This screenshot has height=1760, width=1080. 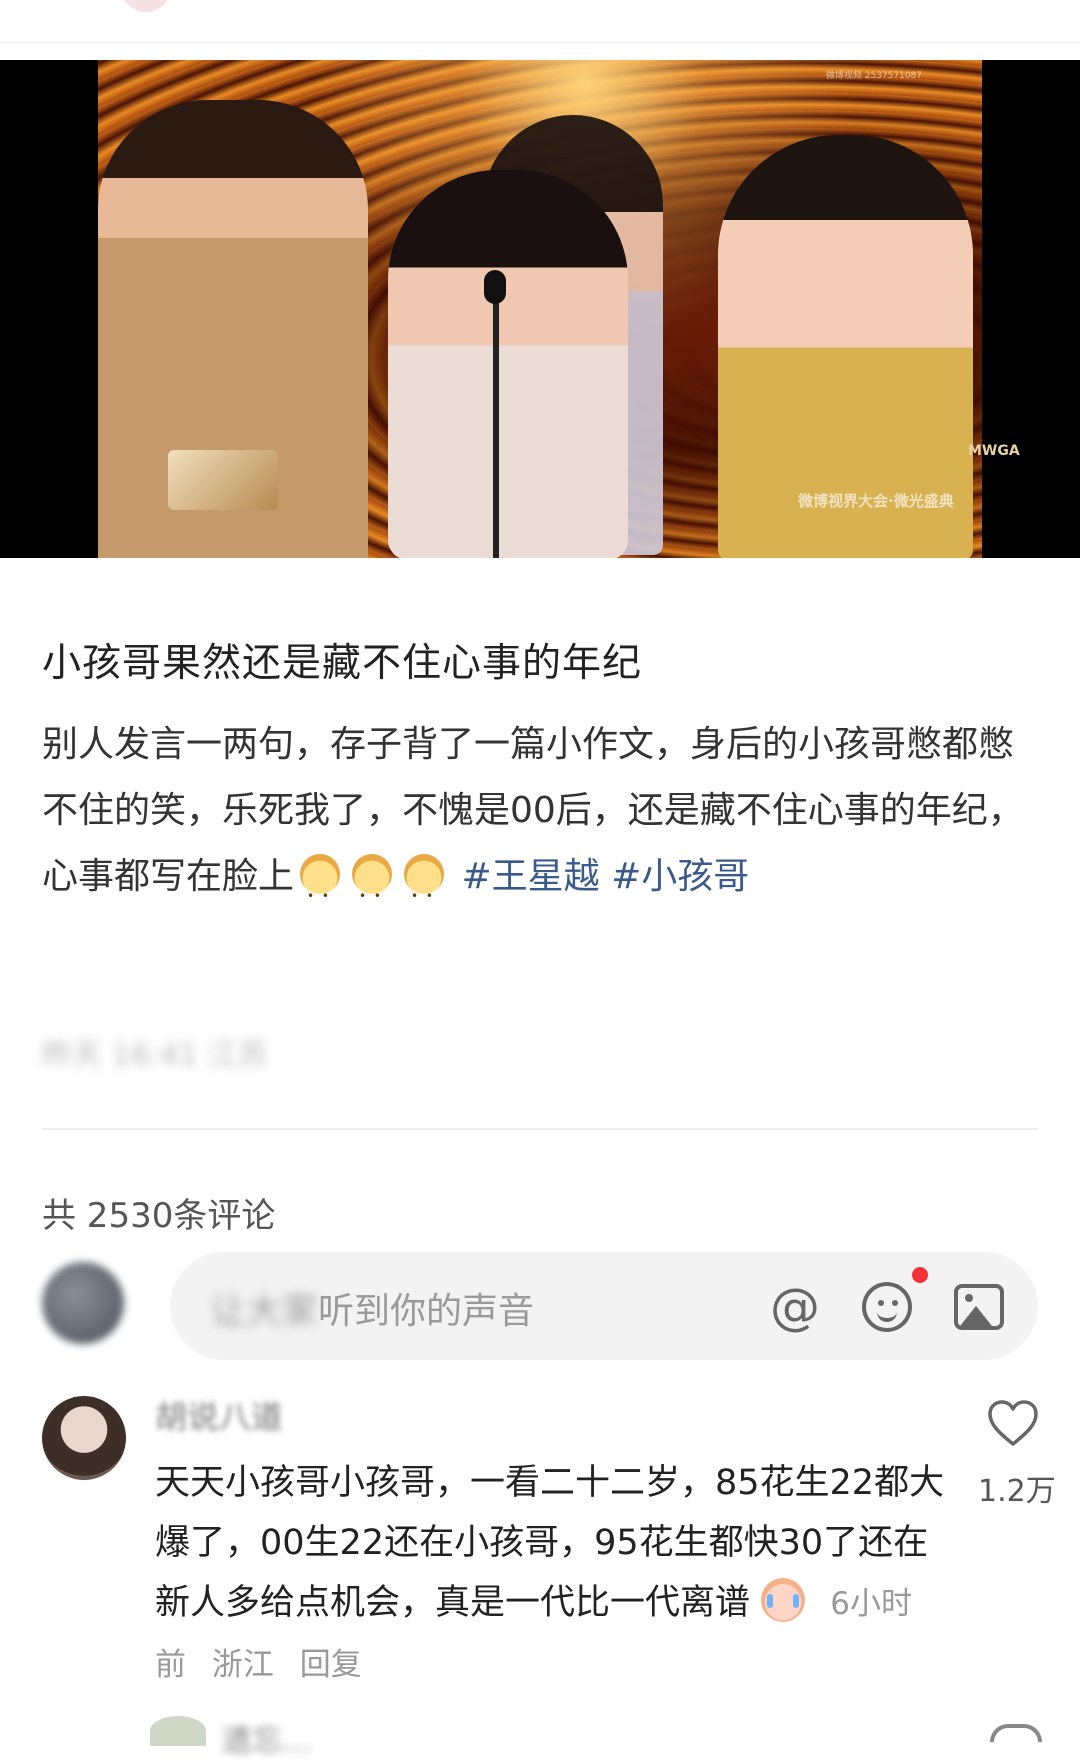 I want to click on comment-count: 共 2530条评论, so click(x=159, y=1216).